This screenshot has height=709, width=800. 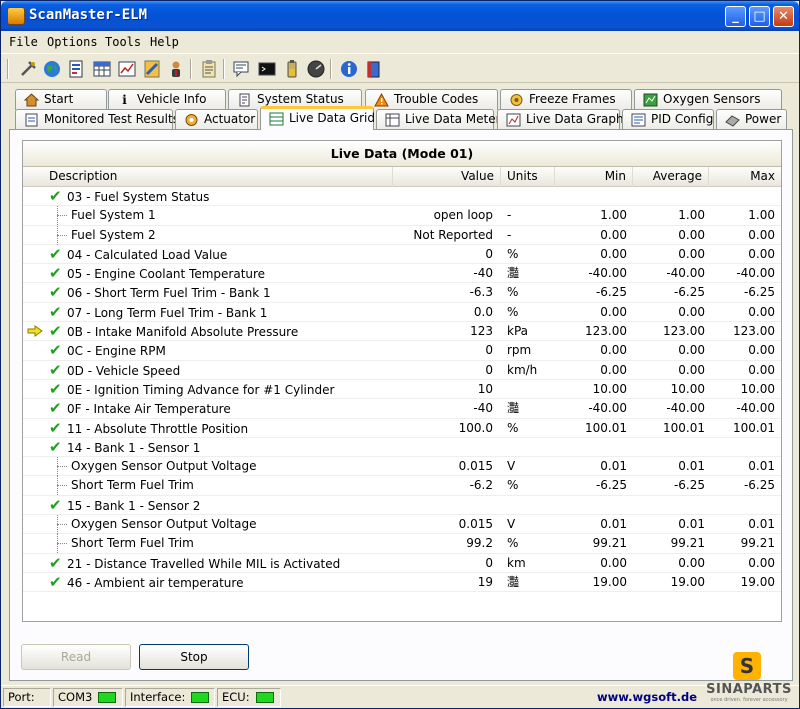 I want to click on table-row: ✔ 0D - Vehicle Speed 0 km/h 0.00 0.00 0.00, so click(x=402, y=370).